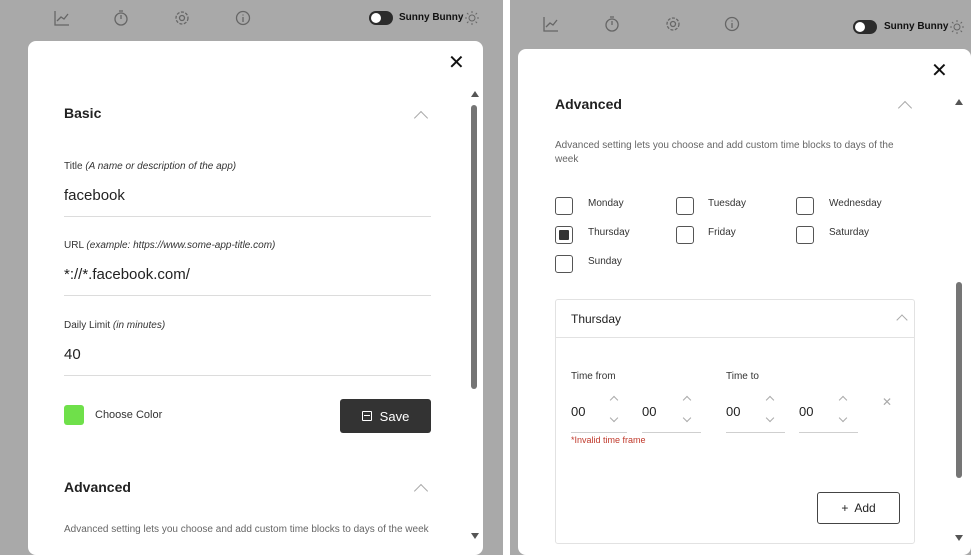 This screenshot has width=971, height=555. What do you see at coordinates (845, 508) in the screenshot?
I see `plus-icon: +` at bounding box center [845, 508].